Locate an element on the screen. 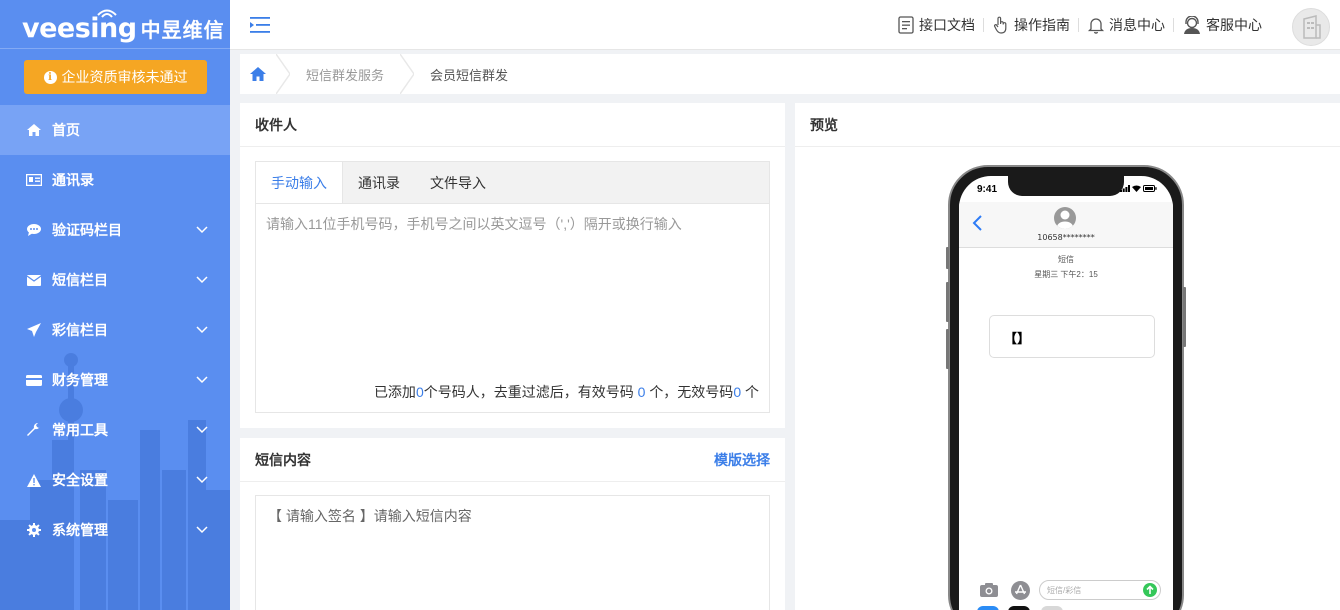 The height and width of the screenshot is (610, 1340). veesing-logo: veesing 中昱维信 is located at coordinates (123, 27).